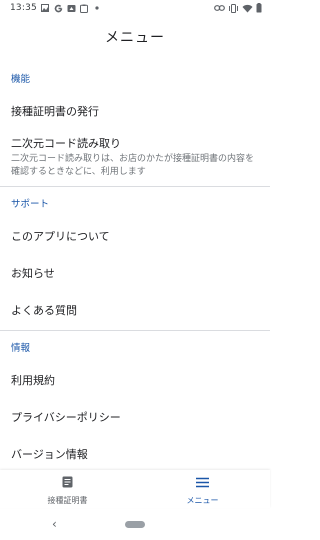 The image size is (320, 540). Describe the element at coordinates (202, 500) in the screenshot. I see `nav-label: メニュー` at that location.